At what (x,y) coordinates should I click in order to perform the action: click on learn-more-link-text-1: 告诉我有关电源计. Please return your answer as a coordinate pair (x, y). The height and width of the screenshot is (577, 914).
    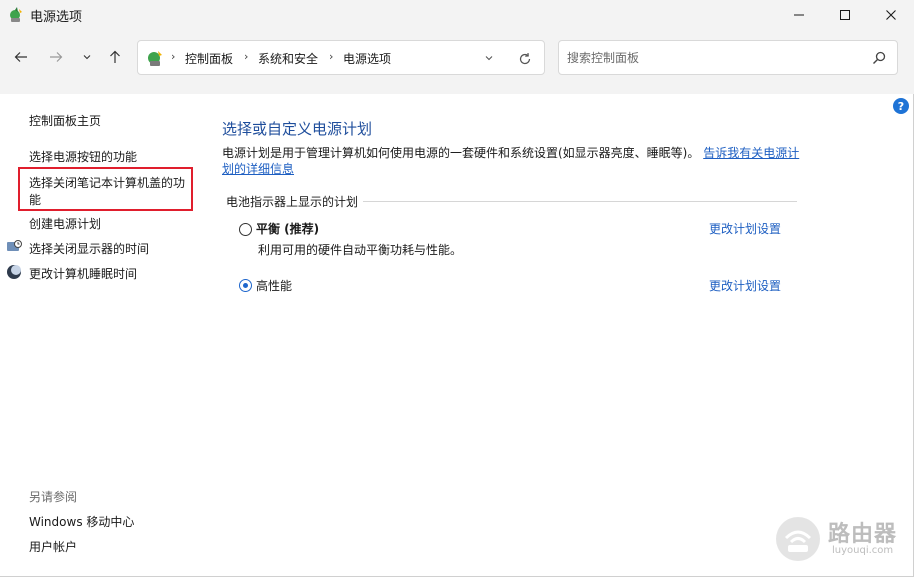
    Looking at the image, I should click on (751, 153).